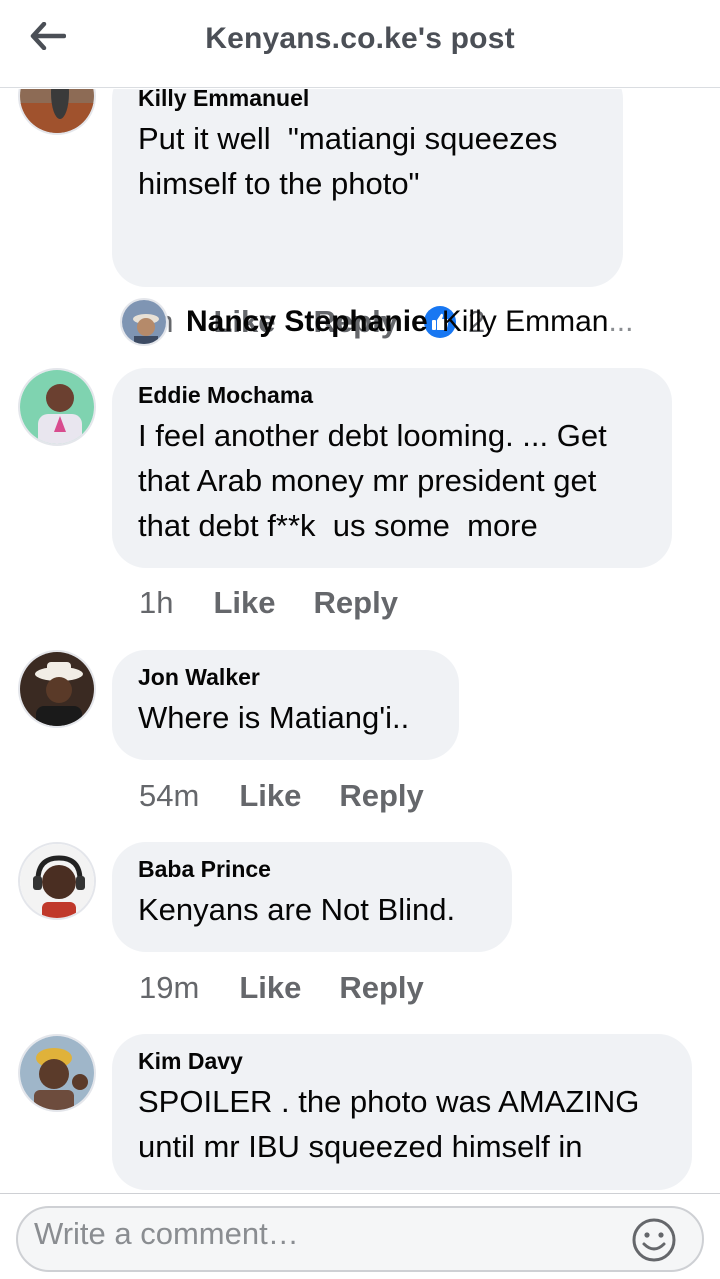 Image resolution: width=720 pixels, height=1279 pixels. I want to click on comment-actions: 54m Like Reply, so click(294, 796).